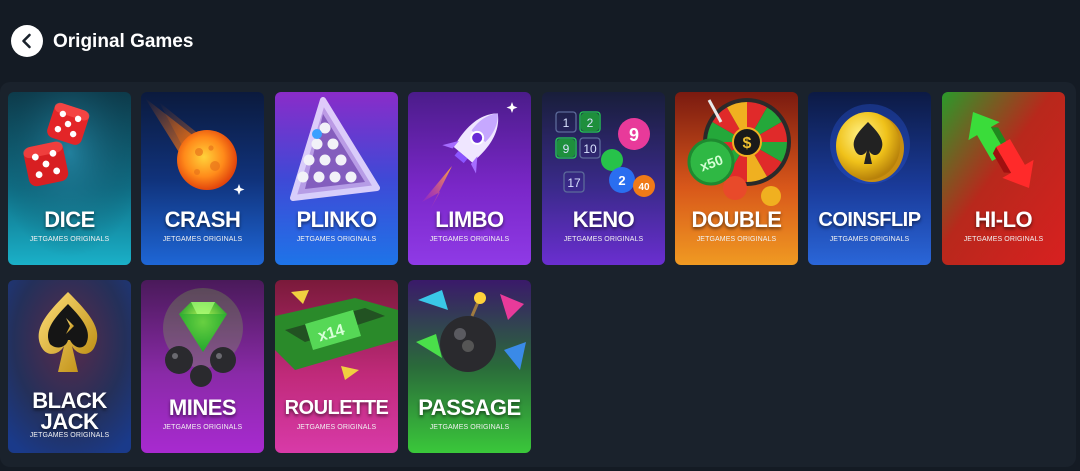  I want to click on svg-text: 9, so click(634, 135).